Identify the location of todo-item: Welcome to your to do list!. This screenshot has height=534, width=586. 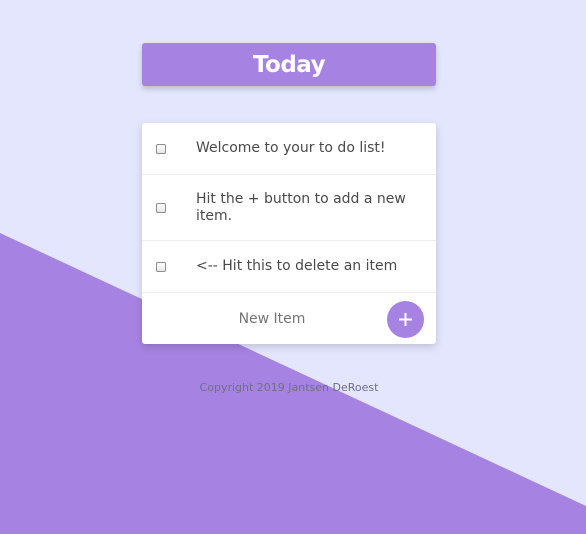
(289, 149).